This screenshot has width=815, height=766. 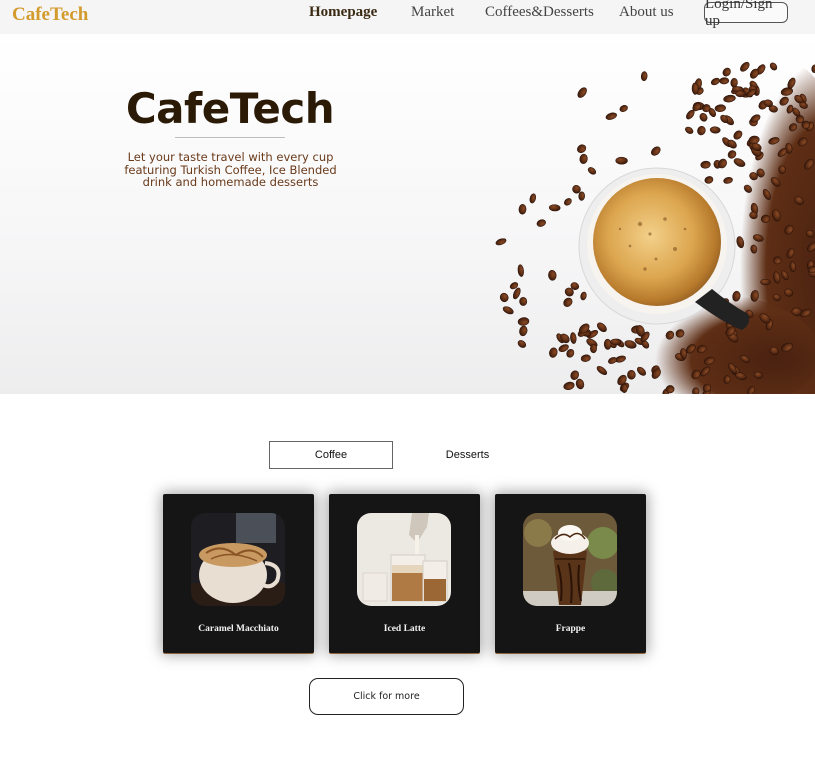 What do you see at coordinates (230, 182) in the screenshot?
I see `hero-subtitle-line: drink and homemade desserts` at bounding box center [230, 182].